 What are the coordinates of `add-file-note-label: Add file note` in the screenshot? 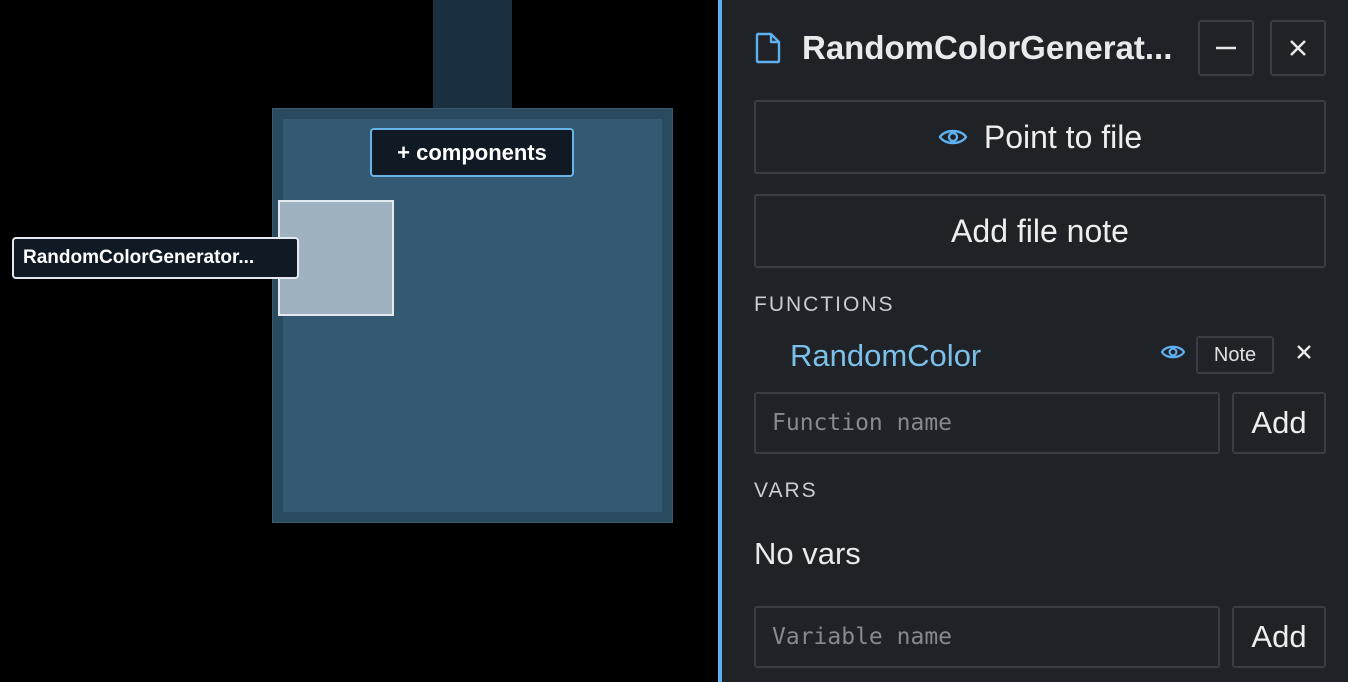 It's located at (1040, 230).